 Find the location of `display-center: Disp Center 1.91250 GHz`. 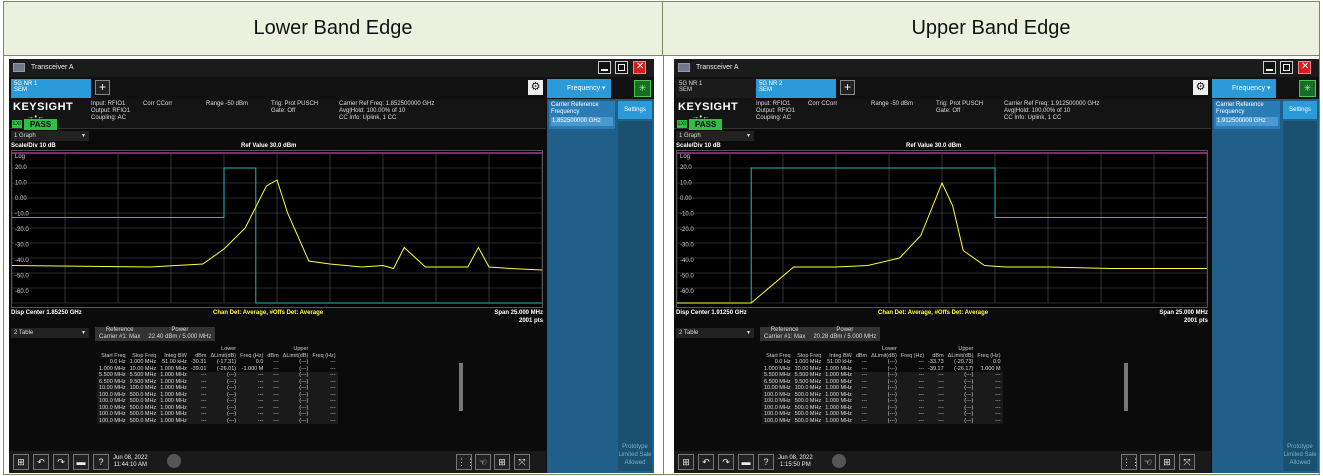

display-center: Disp Center 1.91250 GHz is located at coordinates (711, 313).